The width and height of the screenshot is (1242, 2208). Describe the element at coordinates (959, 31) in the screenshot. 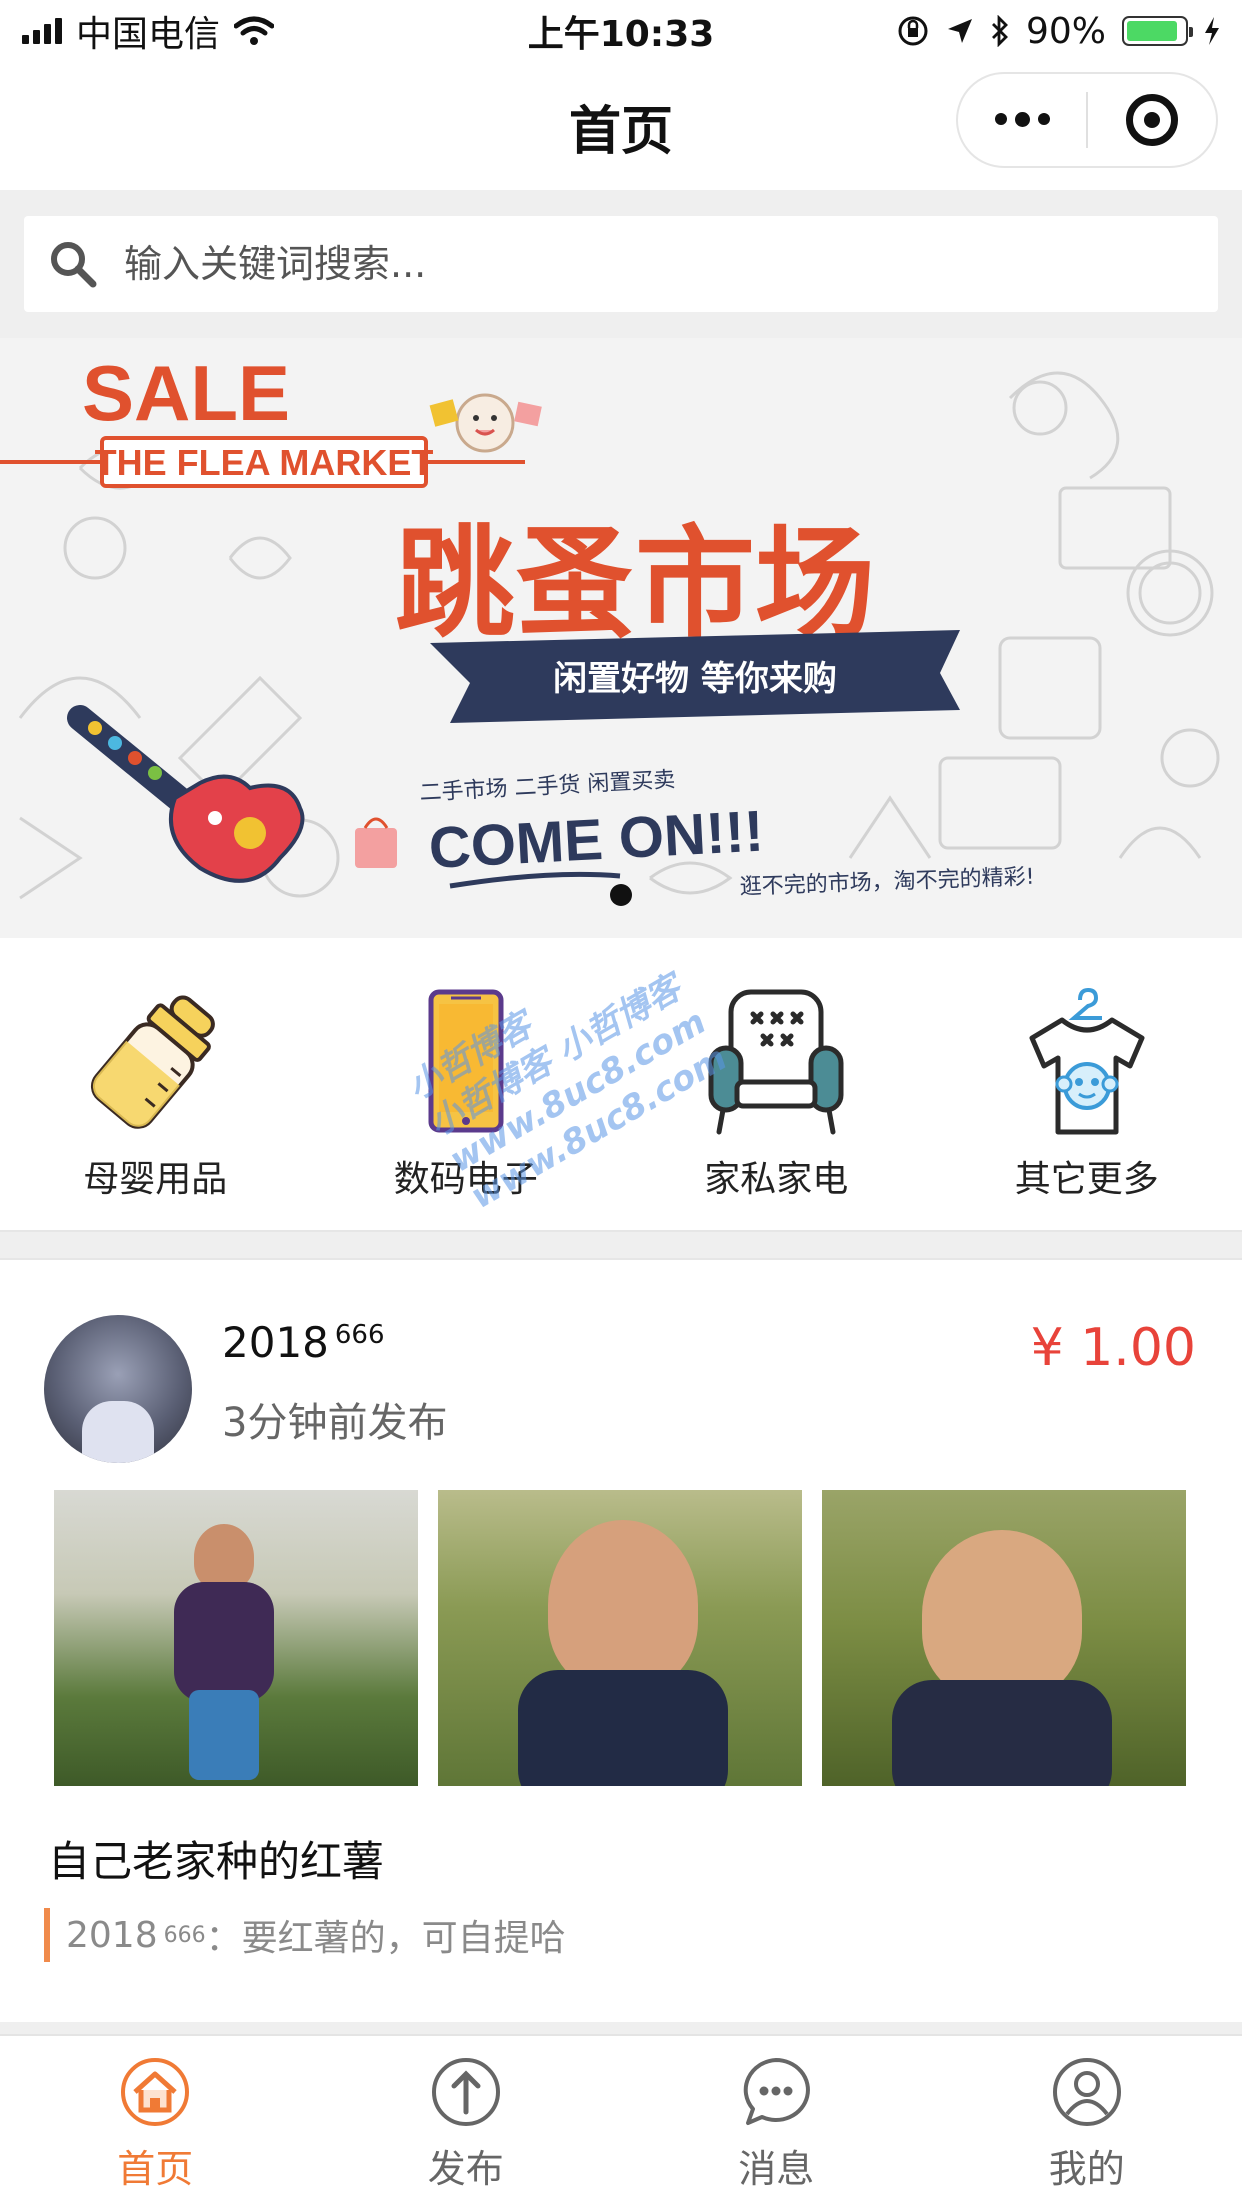

I see `location-arrow-icon` at that location.